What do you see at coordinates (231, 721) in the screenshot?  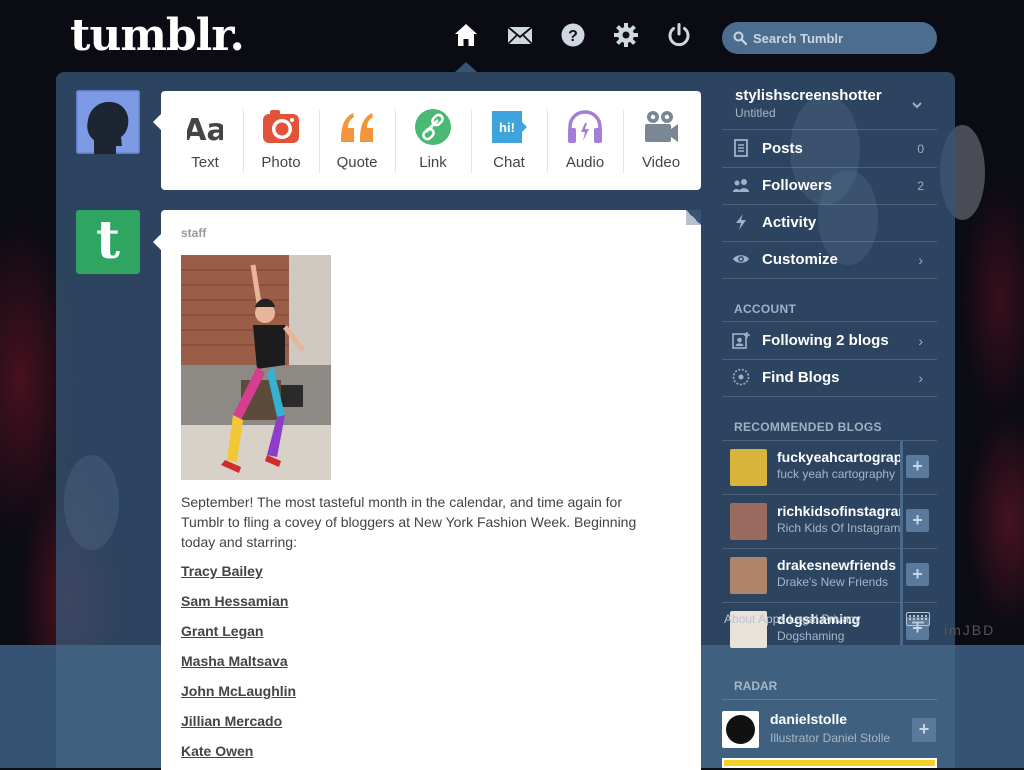 I see `post-link-jillian-mercado: Jillian Mercado` at bounding box center [231, 721].